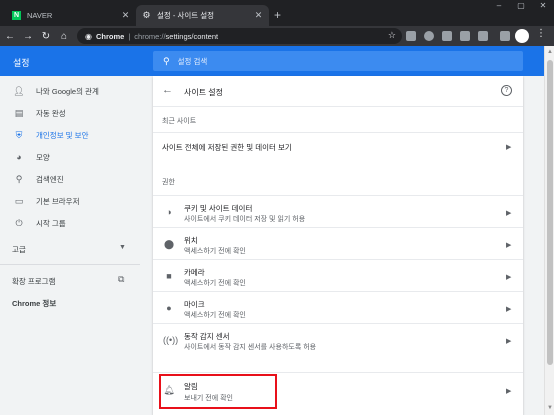  What do you see at coordinates (338, 61) in the screenshot?
I see `settings-search-input: ⚲ 설정 검색` at bounding box center [338, 61].